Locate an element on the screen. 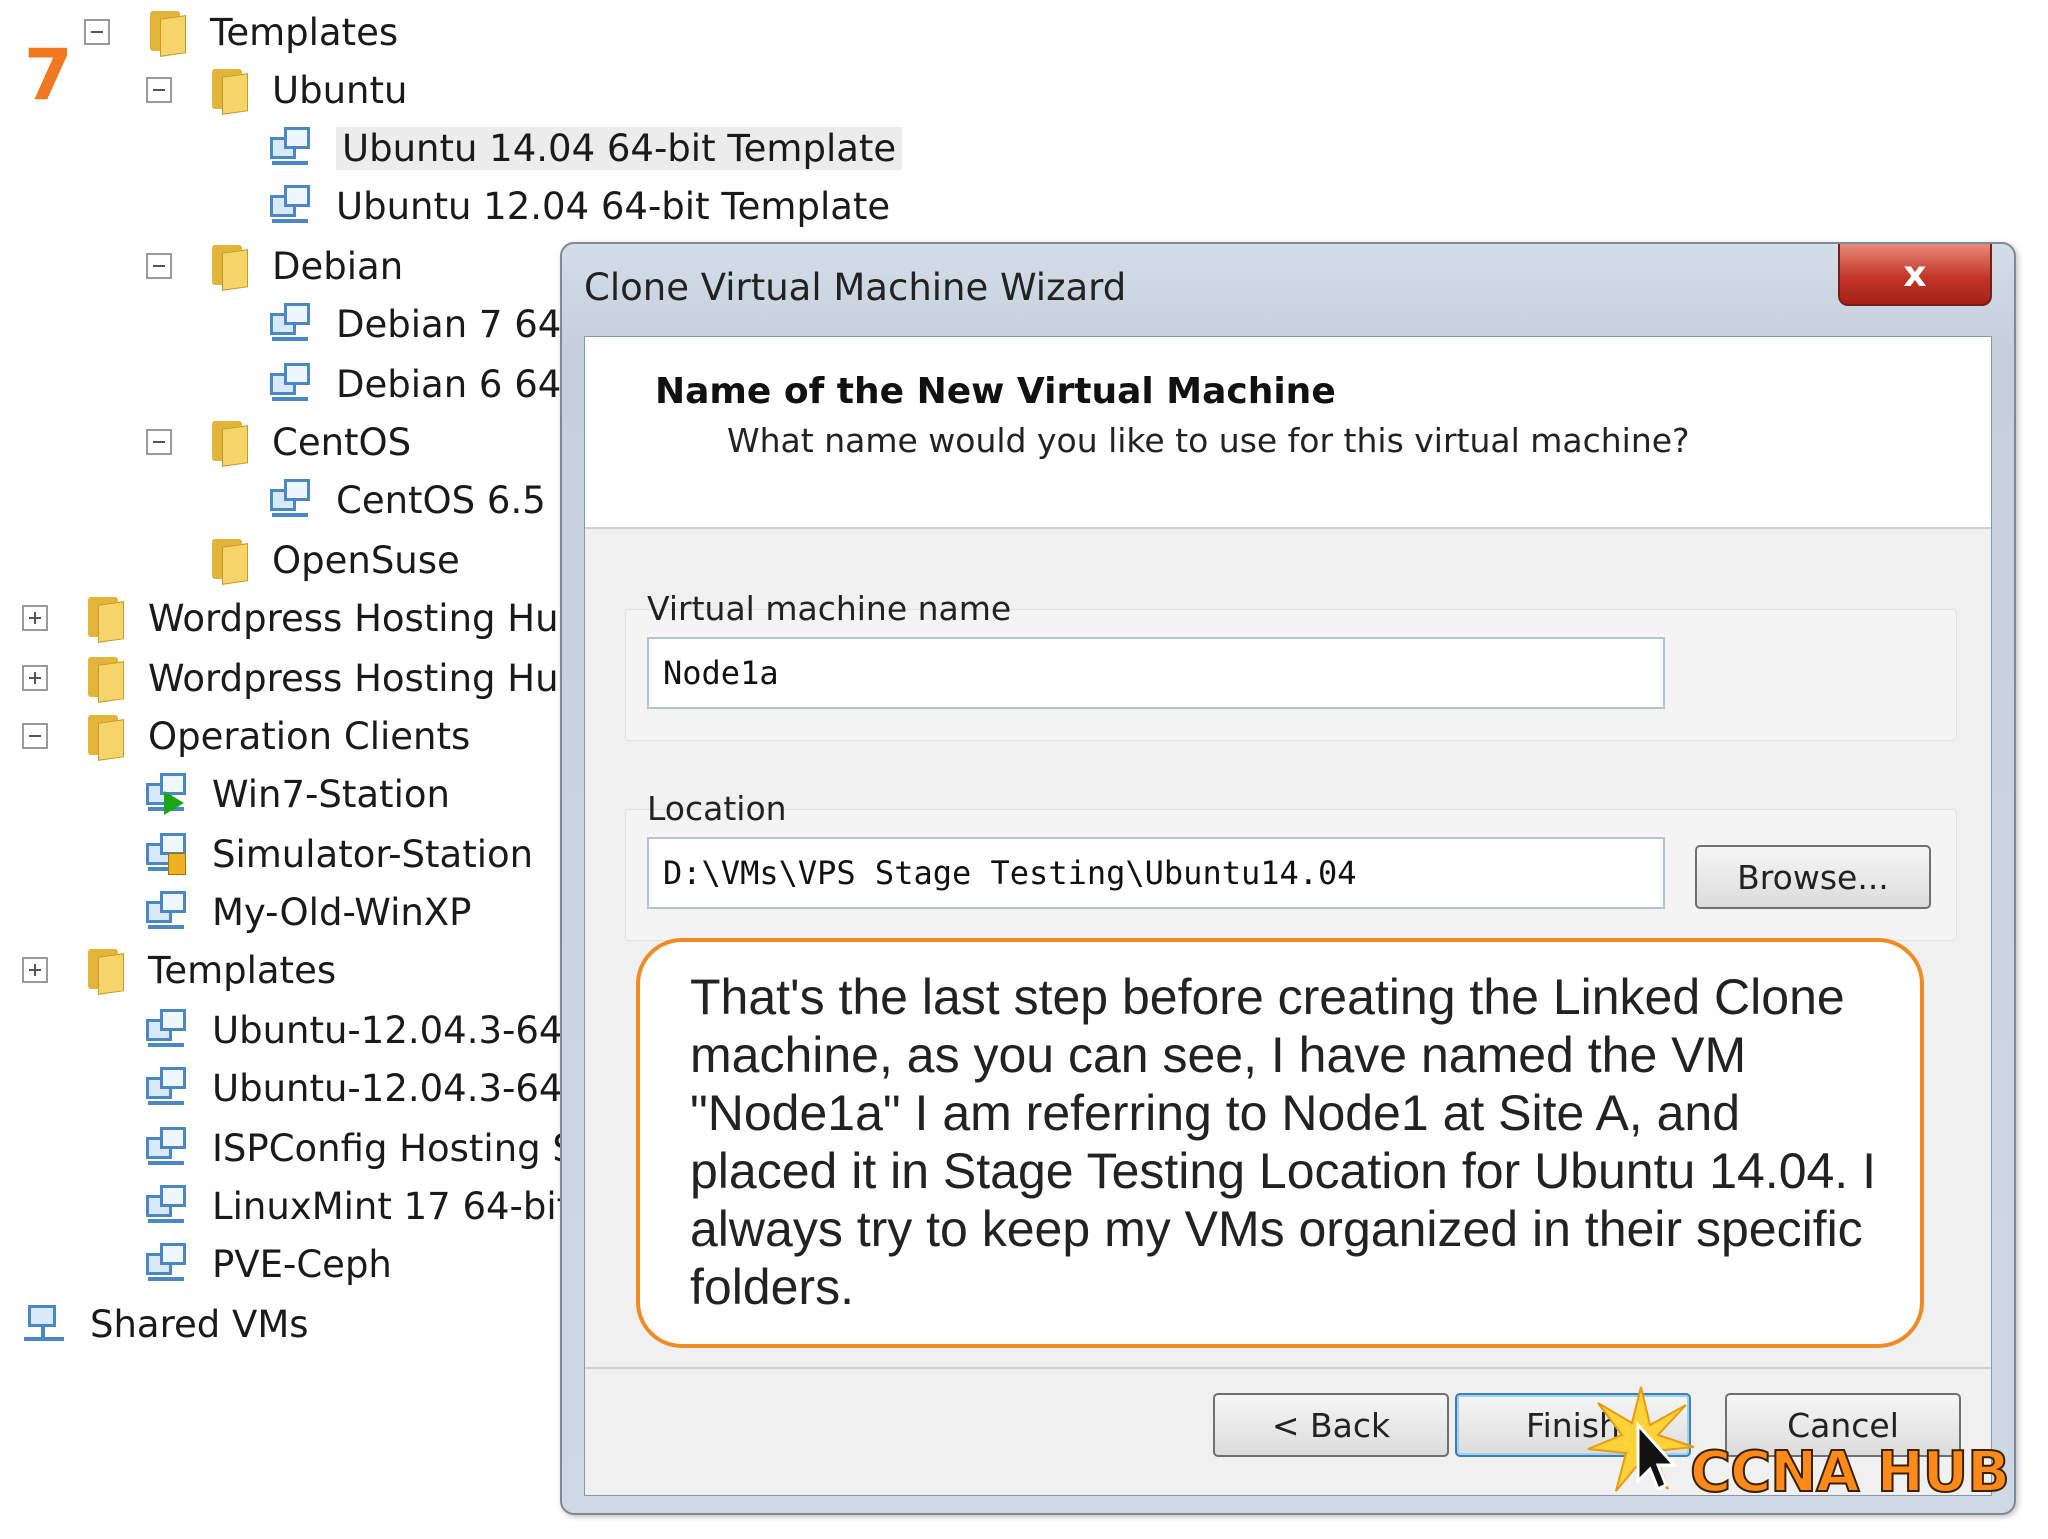 The height and width of the screenshot is (1539, 2048). tree-item: Shared VMs is located at coordinates (166, 1324).